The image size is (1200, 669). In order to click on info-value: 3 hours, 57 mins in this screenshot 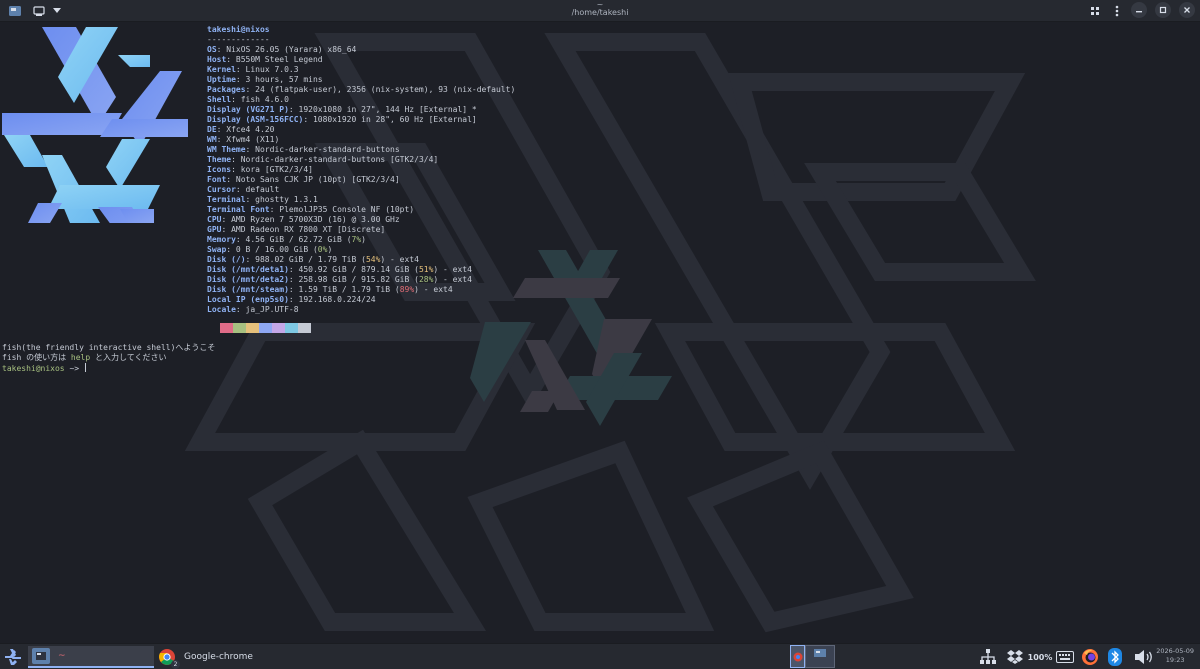, I will do `click(284, 79)`.